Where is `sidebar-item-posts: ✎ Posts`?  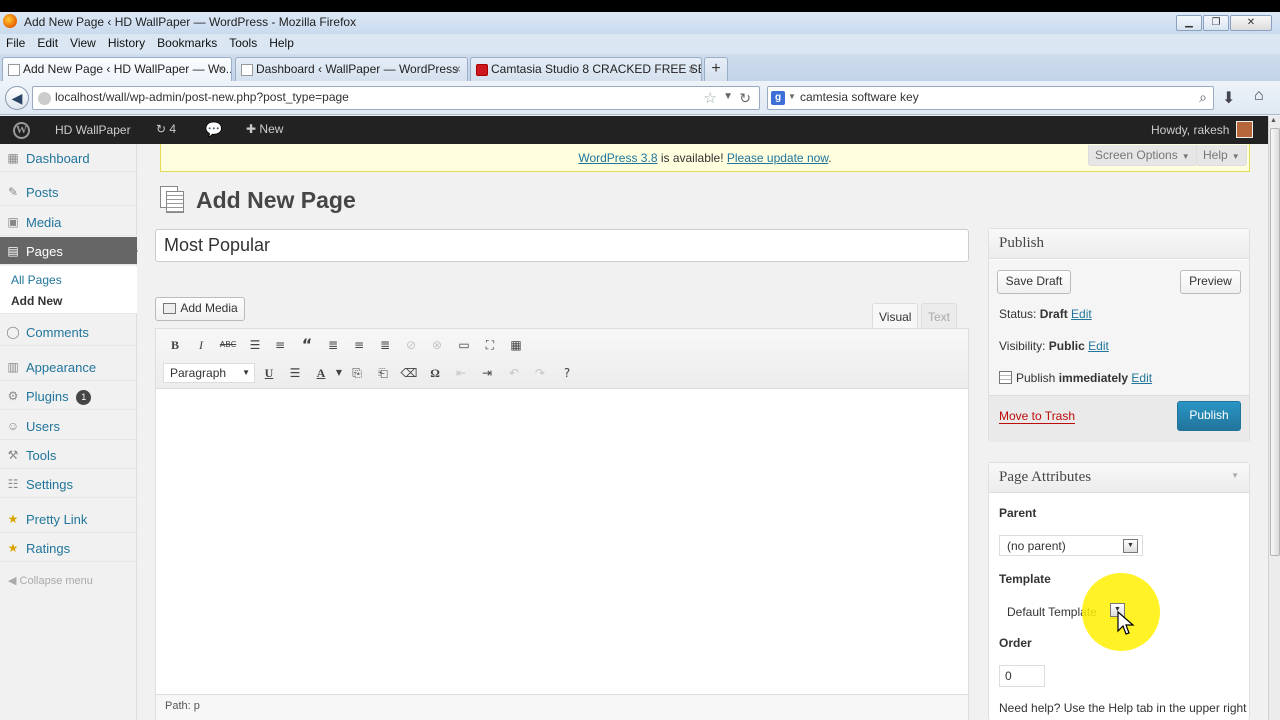 sidebar-item-posts: ✎ Posts is located at coordinates (68, 192).